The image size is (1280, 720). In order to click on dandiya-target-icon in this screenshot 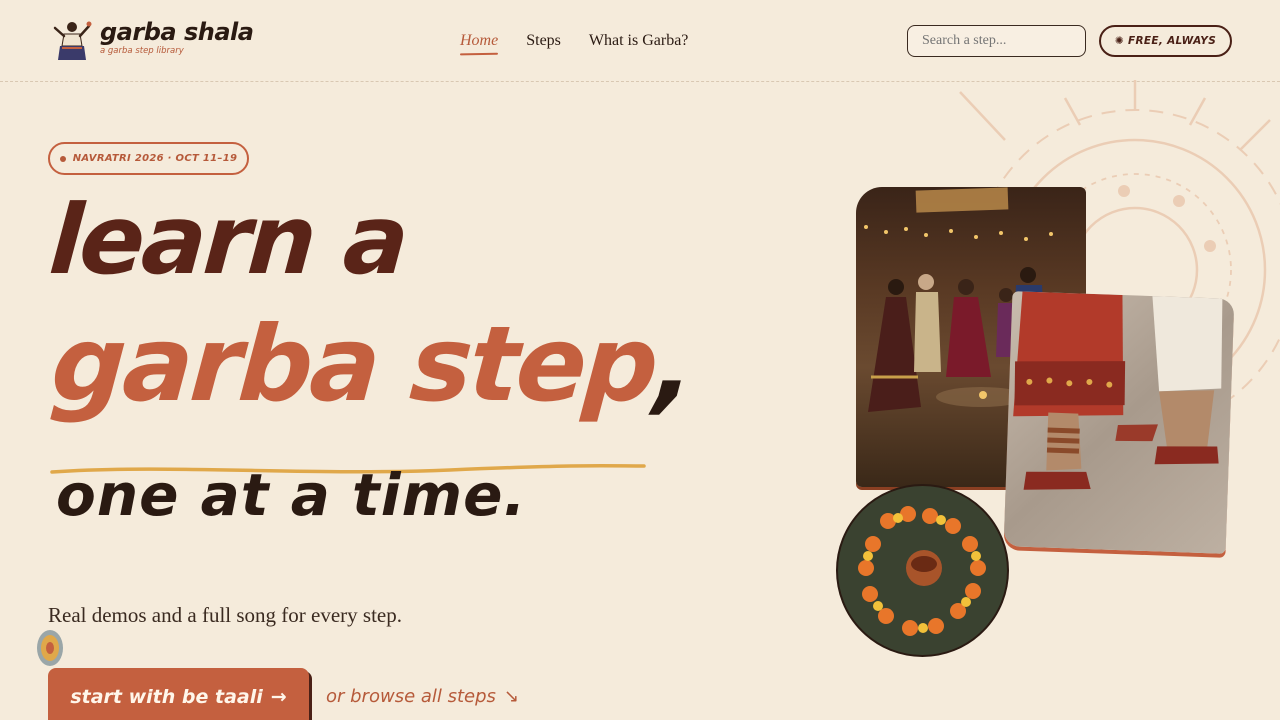, I will do `click(50, 648)`.